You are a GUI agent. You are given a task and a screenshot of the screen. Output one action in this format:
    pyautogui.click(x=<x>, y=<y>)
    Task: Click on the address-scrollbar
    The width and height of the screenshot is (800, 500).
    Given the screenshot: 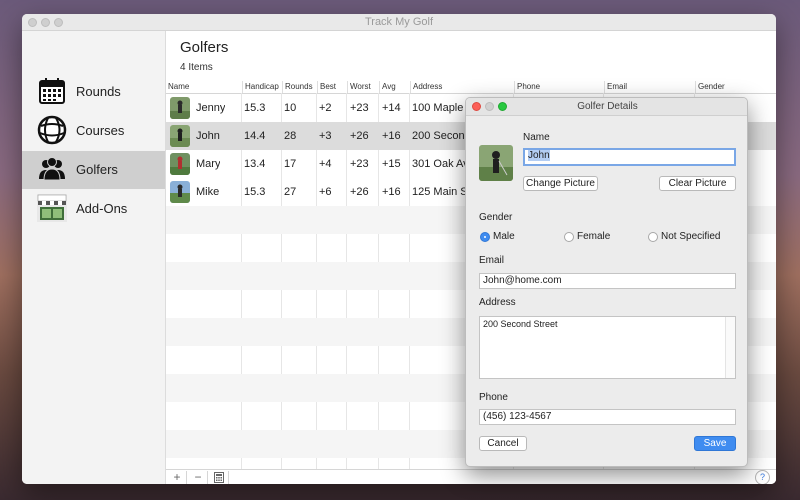 What is the action you would take?
    pyautogui.click(x=730, y=347)
    